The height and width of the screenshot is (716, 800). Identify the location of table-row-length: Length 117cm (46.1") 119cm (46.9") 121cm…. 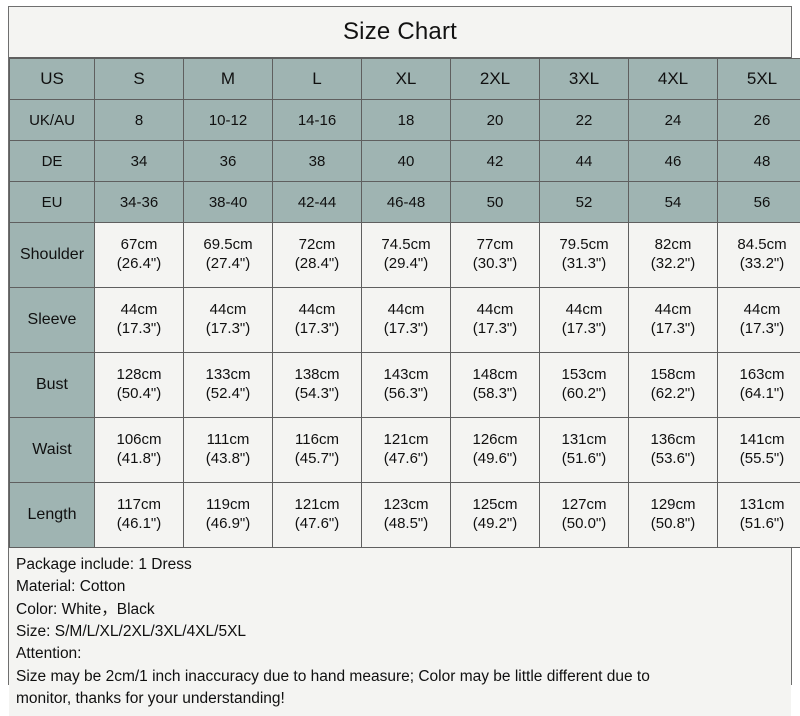
(405, 515).